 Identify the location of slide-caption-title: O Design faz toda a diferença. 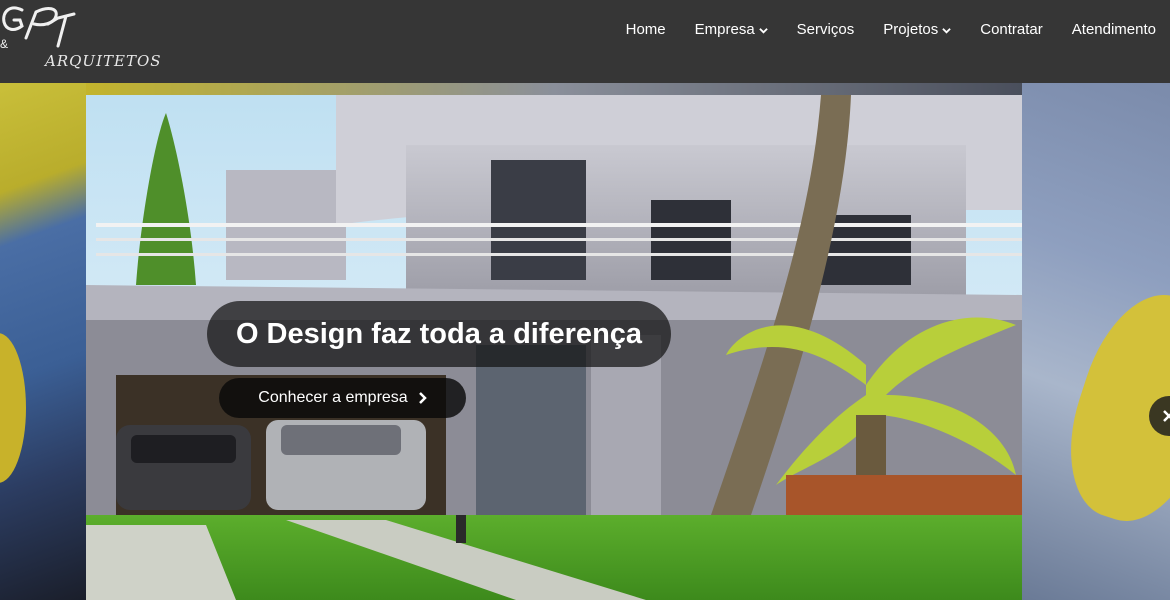
(439, 334).